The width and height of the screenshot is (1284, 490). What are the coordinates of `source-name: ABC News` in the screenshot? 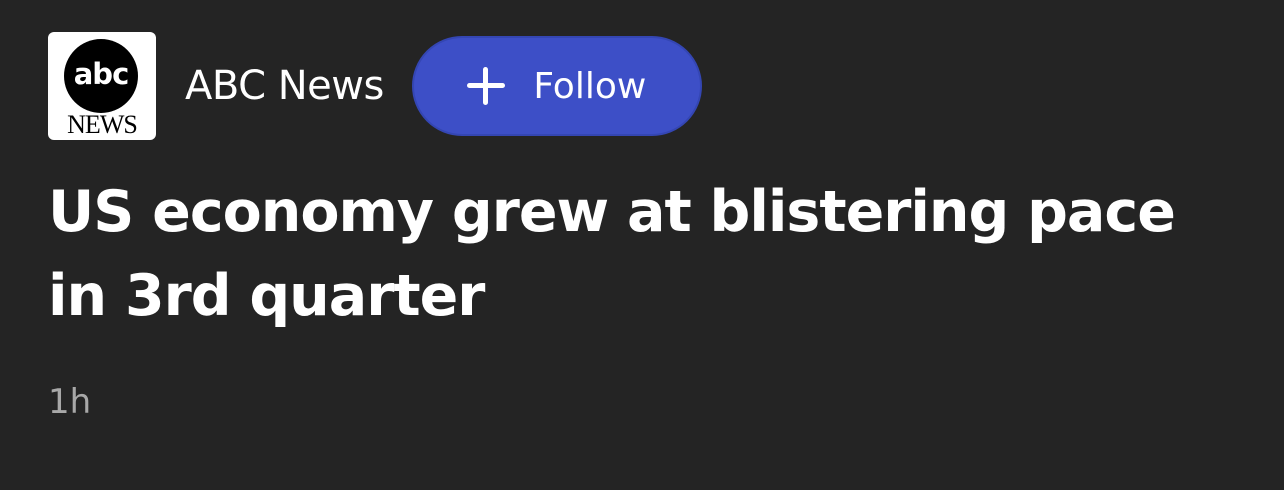 It's located at (284, 86).